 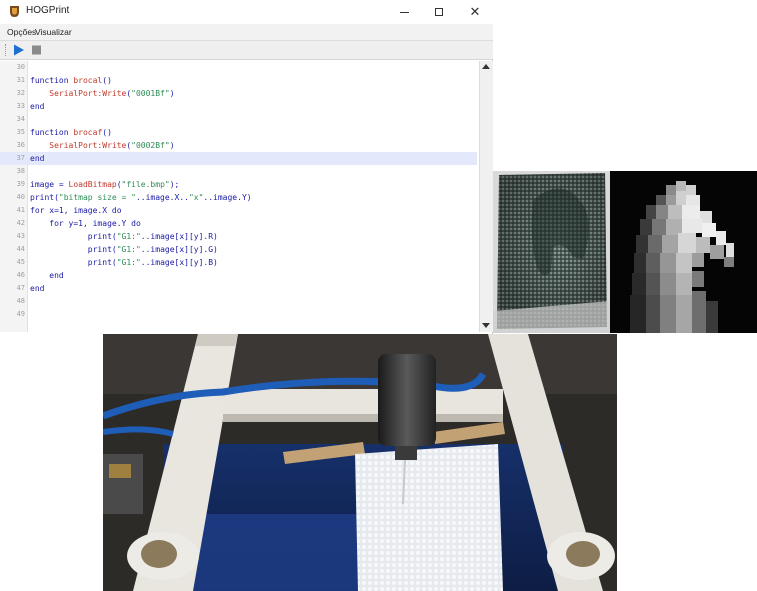 I want to click on line-number: 47, so click(x=20, y=288).